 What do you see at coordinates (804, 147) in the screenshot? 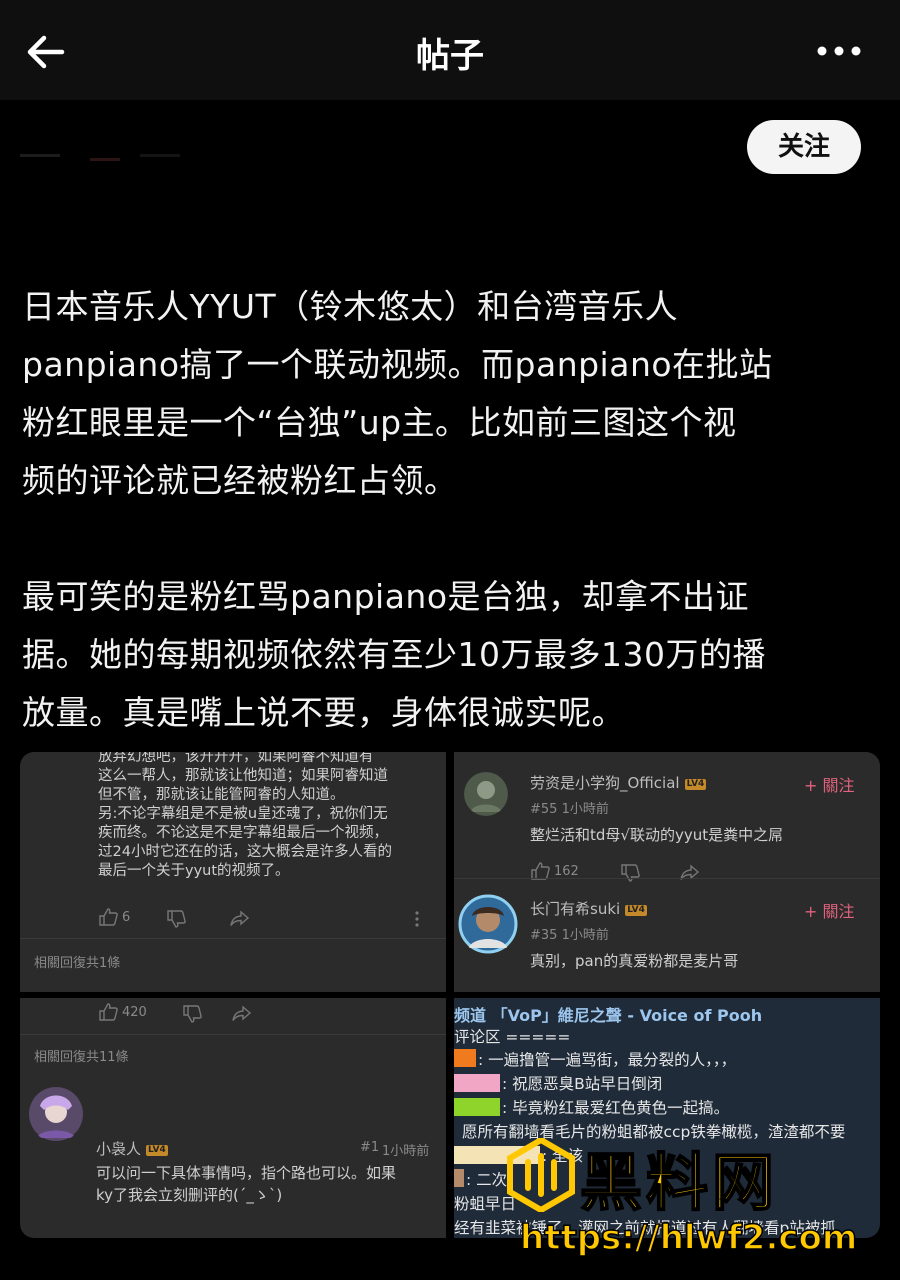
I see `follow-button: 关注` at bounding box center [804, 147].